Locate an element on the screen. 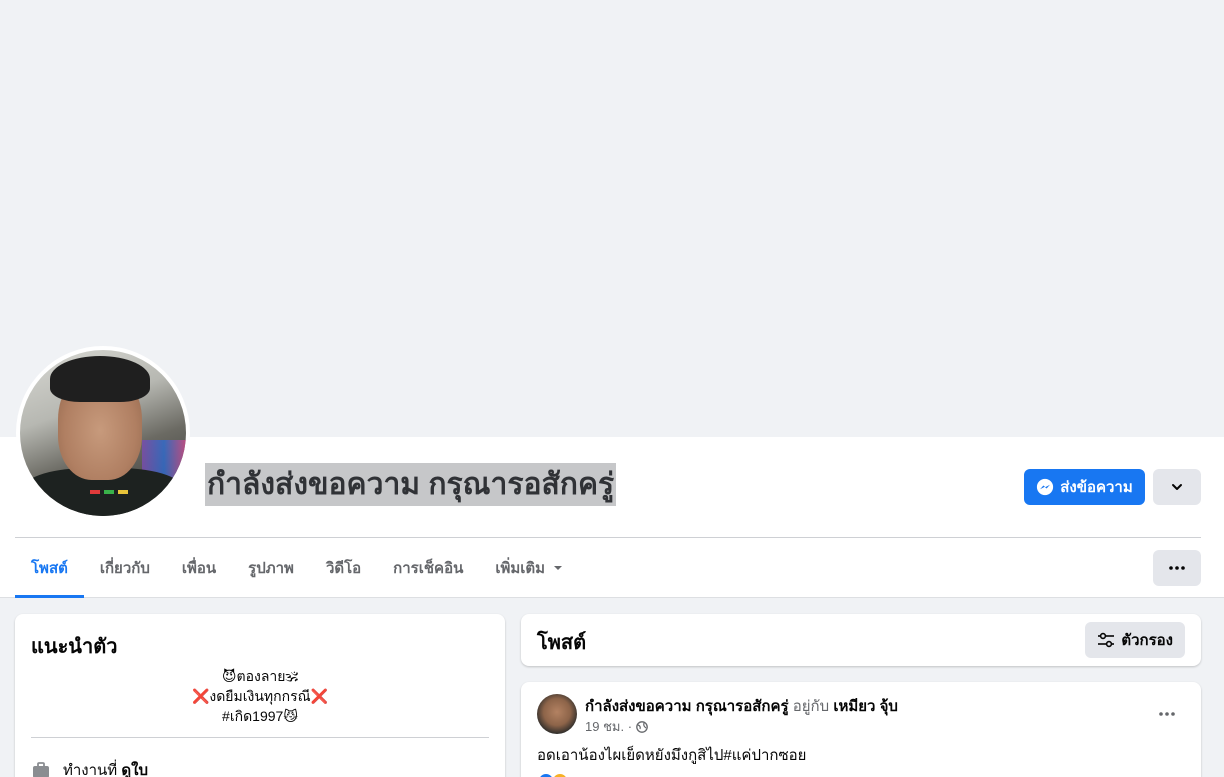 This screenshot has width=1224, height=777. caret-down-icon is located at coordinates (558, 568).